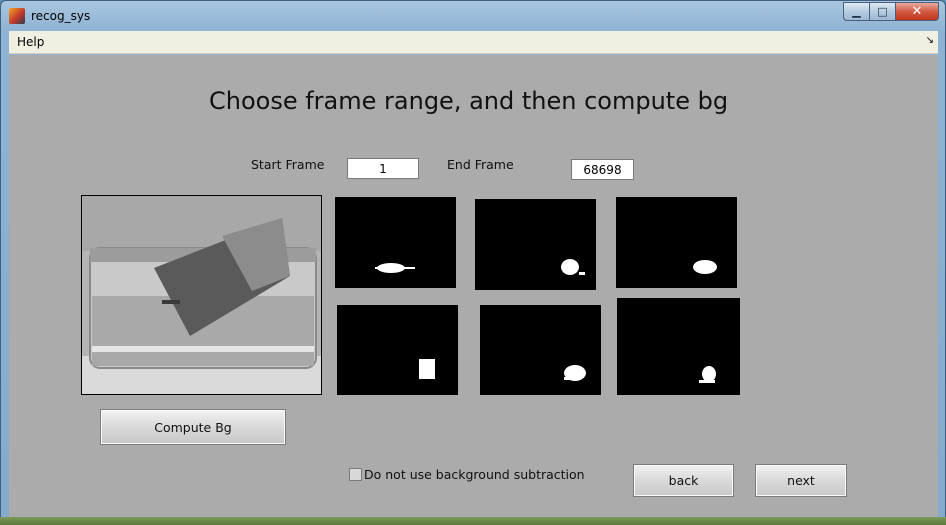 The image size is (946, 525). Describe the element at coordinates (355, 474) in the screenshot. I see `no-bg-subtraction-checkbox` at that location.